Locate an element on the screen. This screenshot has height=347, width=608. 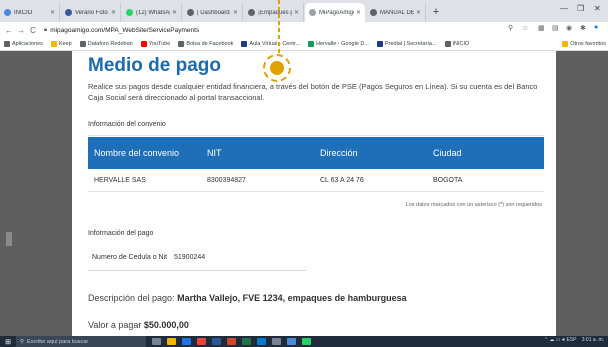
other-bookmarks: Otros favoritos is located at coordinates (584, 44).